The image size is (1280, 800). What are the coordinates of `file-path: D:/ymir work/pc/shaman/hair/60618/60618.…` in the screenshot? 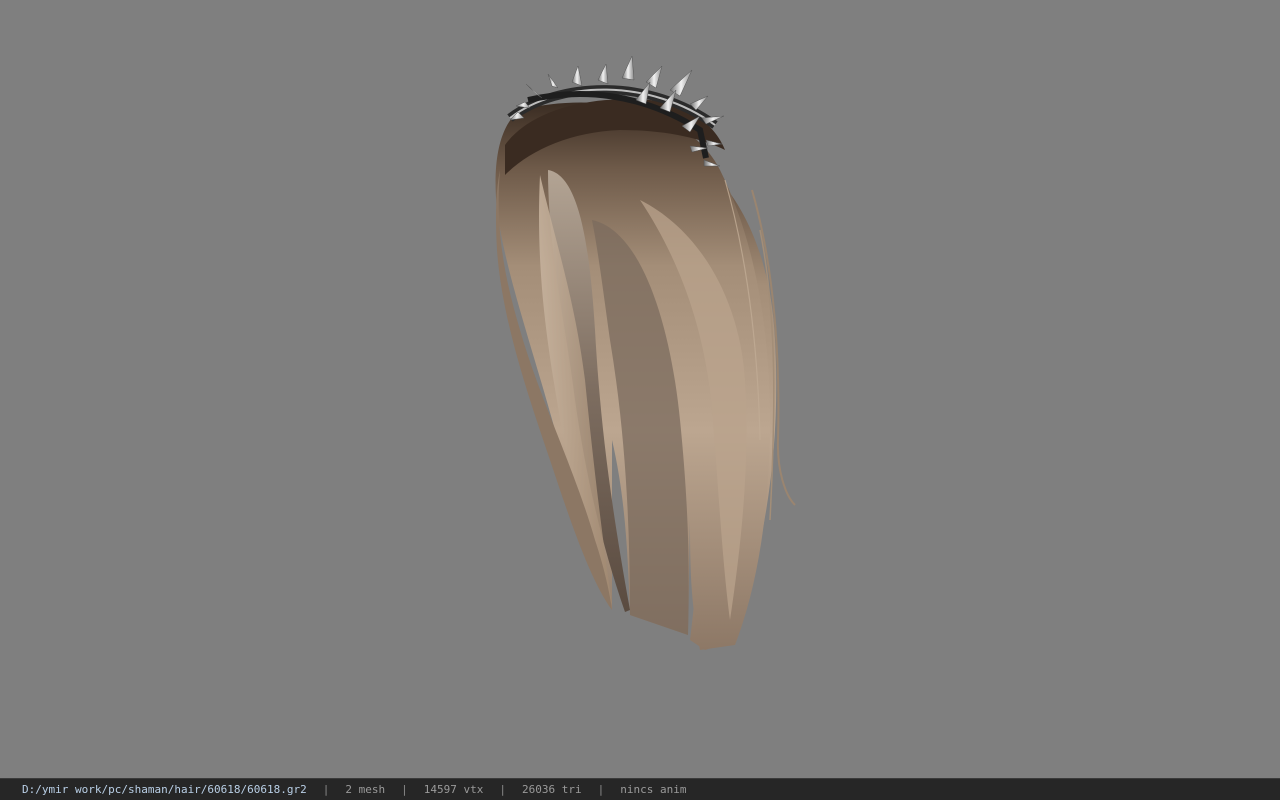 It's located at (164, 789).